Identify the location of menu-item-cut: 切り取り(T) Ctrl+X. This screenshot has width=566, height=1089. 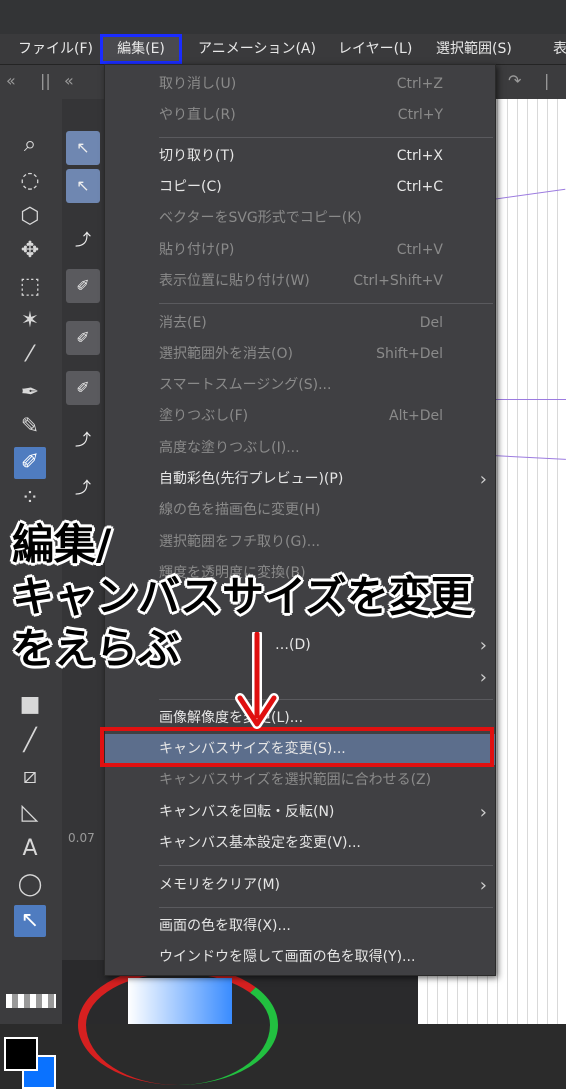
(300, 156).